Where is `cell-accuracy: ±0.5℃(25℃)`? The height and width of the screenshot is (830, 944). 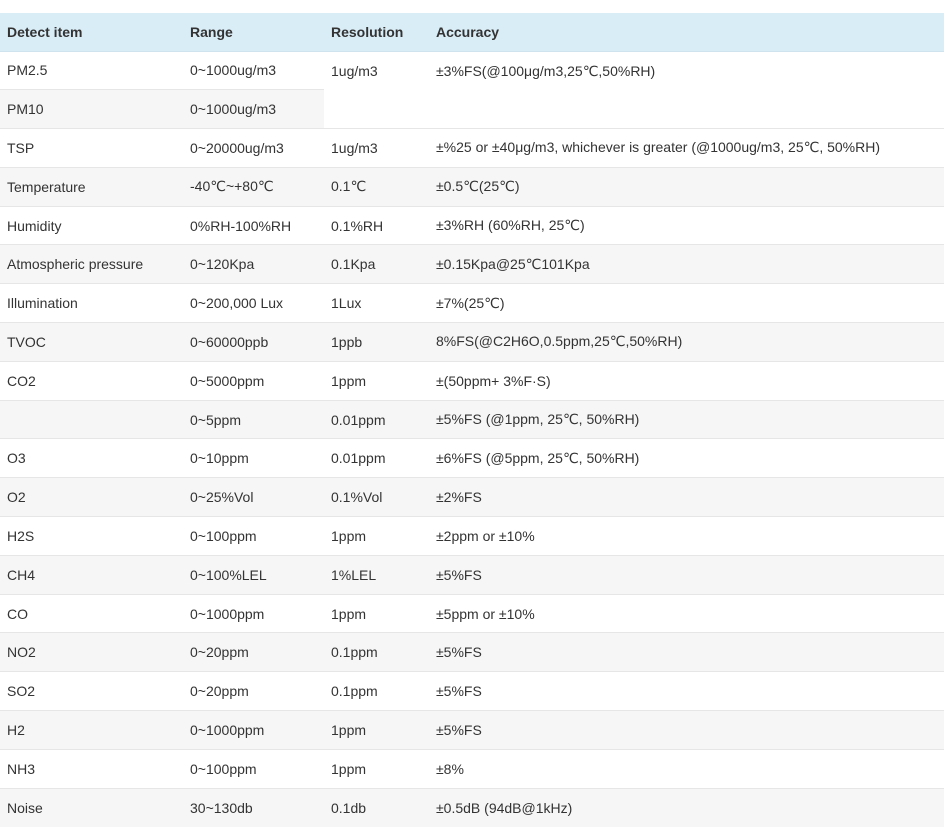
cell-accuracy: ±0.5℃(25℃) is located at coordinates (686, 186).